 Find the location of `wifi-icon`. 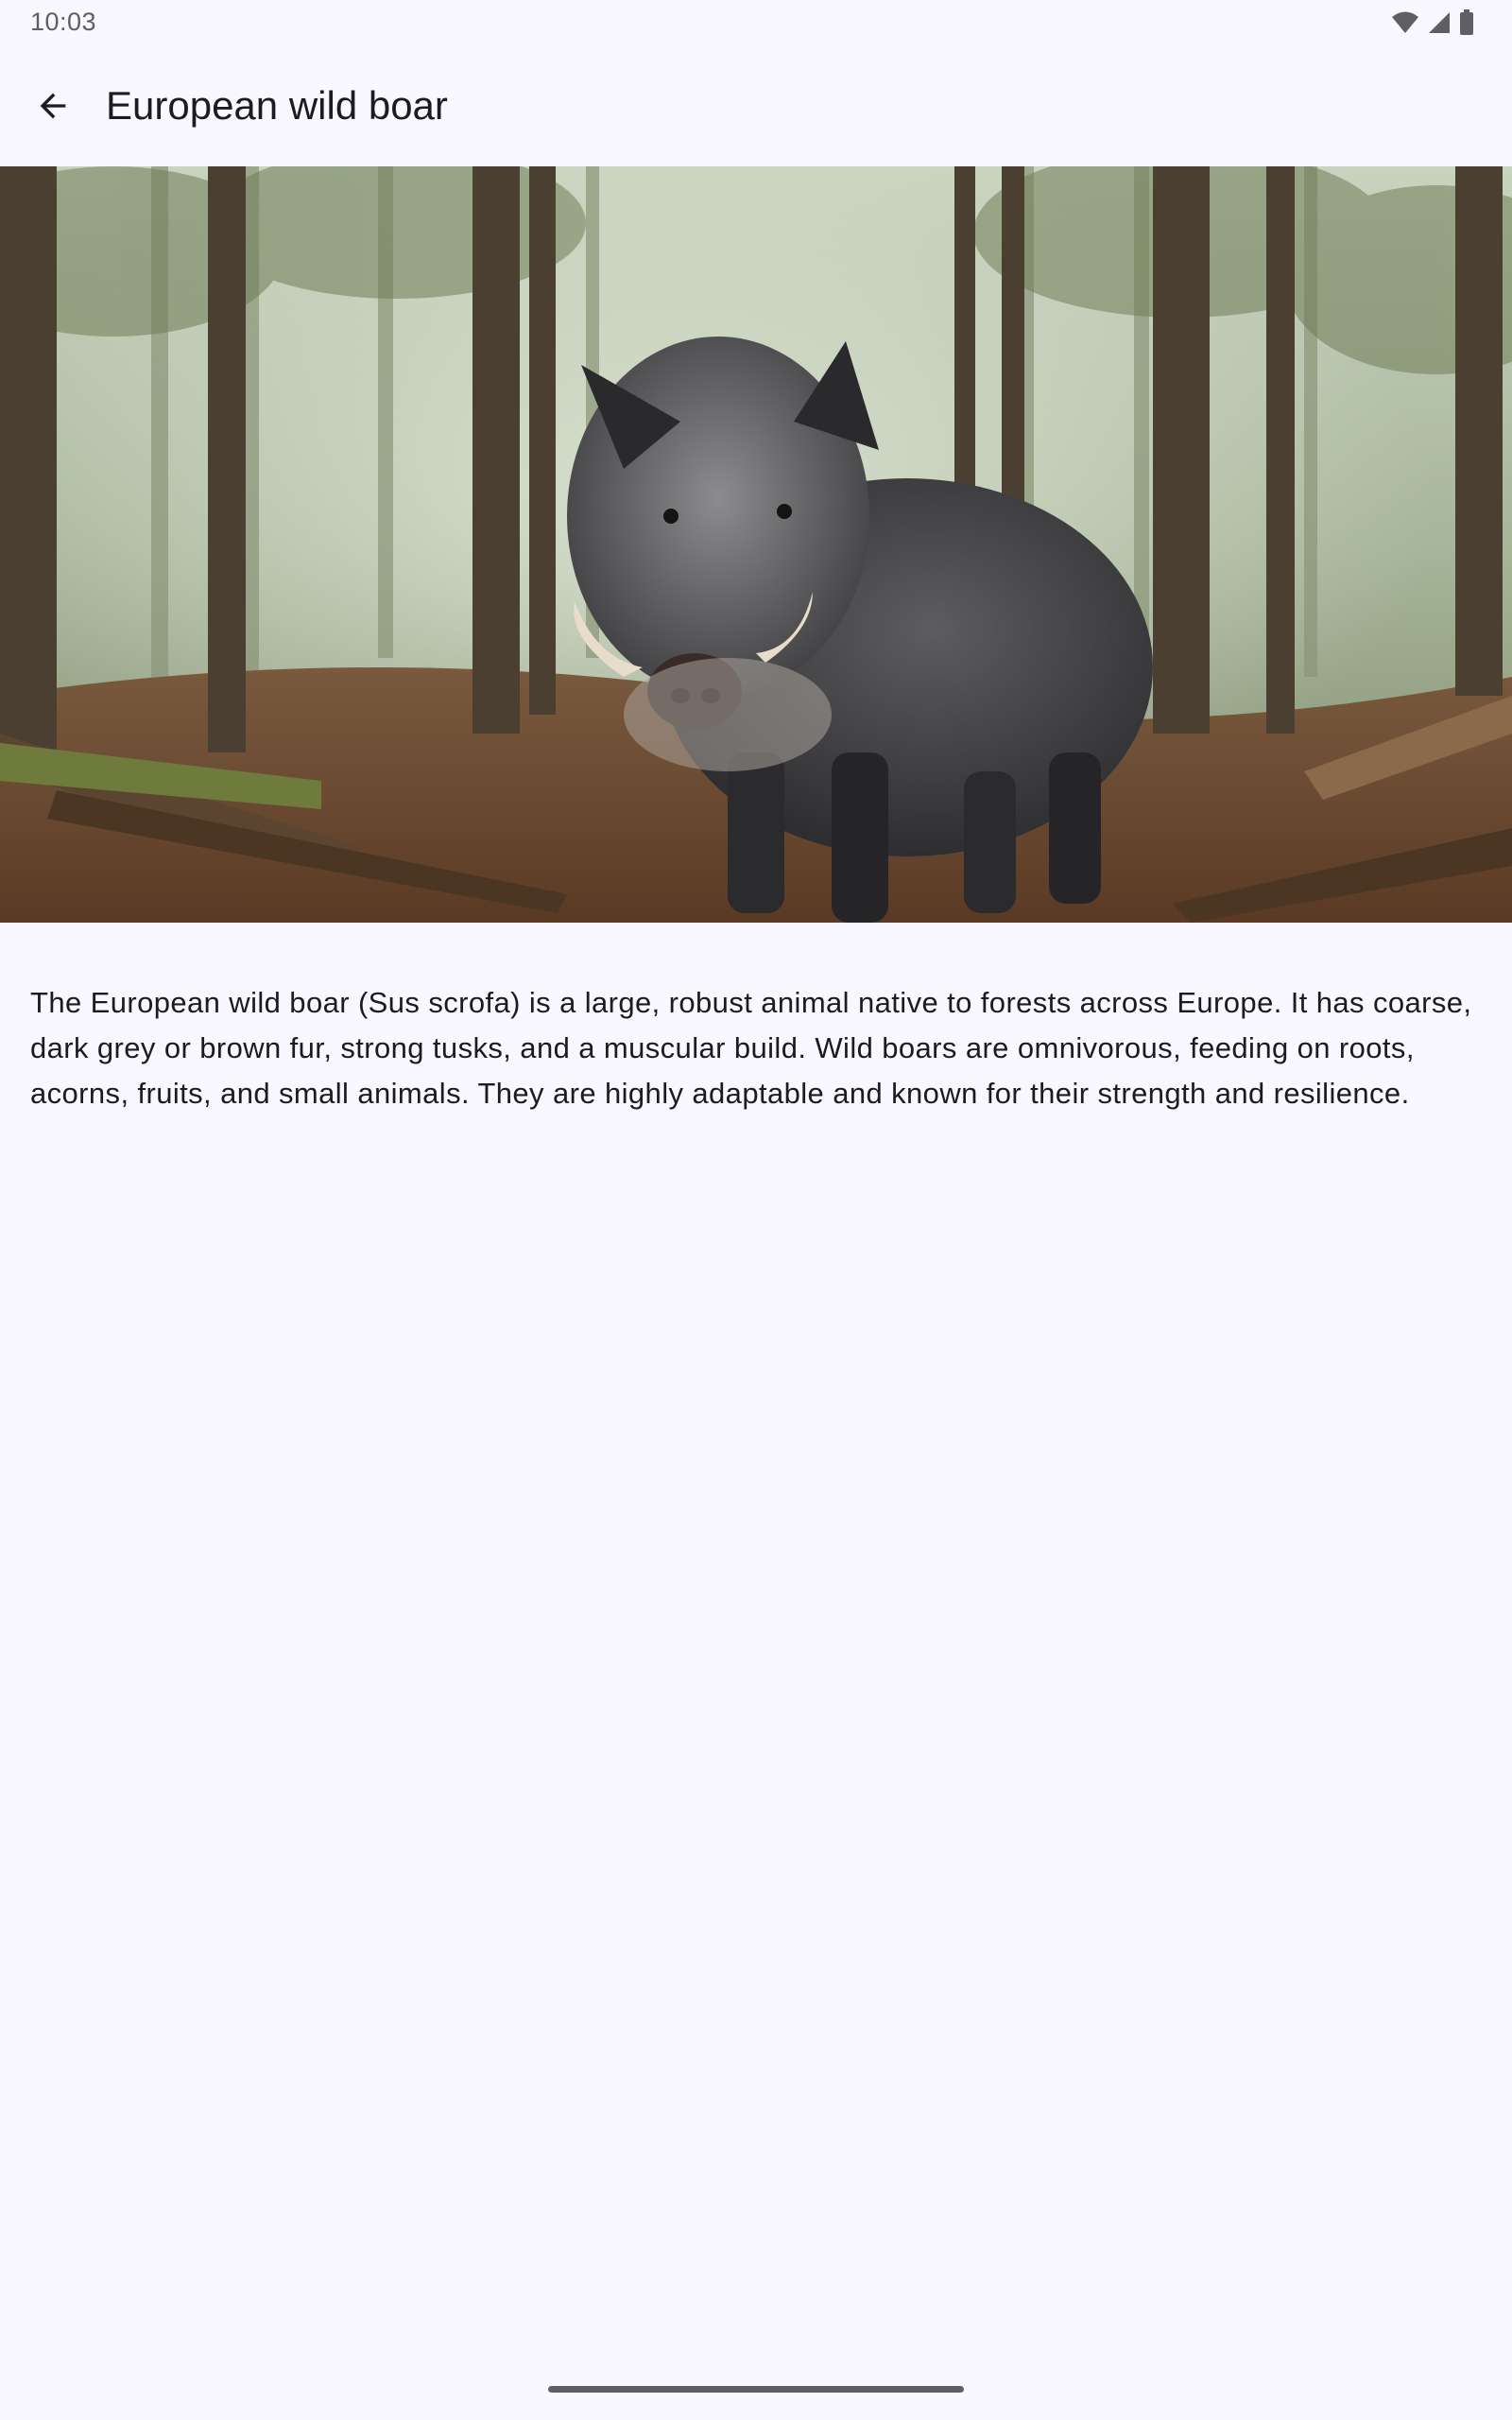

wifi-icon is located at coordinates (1405, 22).